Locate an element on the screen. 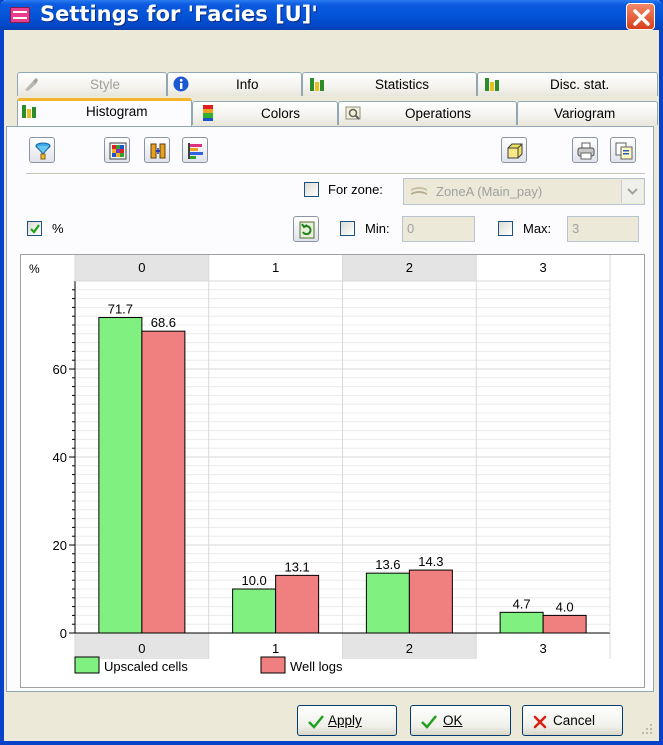 This screenshot has width=663, height=745. brush-icon is located at coordinates (31, 84).